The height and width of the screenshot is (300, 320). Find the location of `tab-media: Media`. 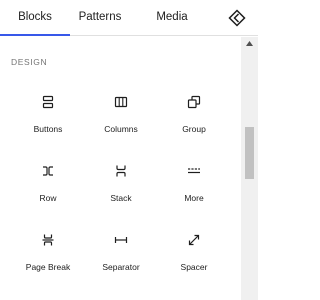

tab-media: Media is located at coordinates (172, 17).